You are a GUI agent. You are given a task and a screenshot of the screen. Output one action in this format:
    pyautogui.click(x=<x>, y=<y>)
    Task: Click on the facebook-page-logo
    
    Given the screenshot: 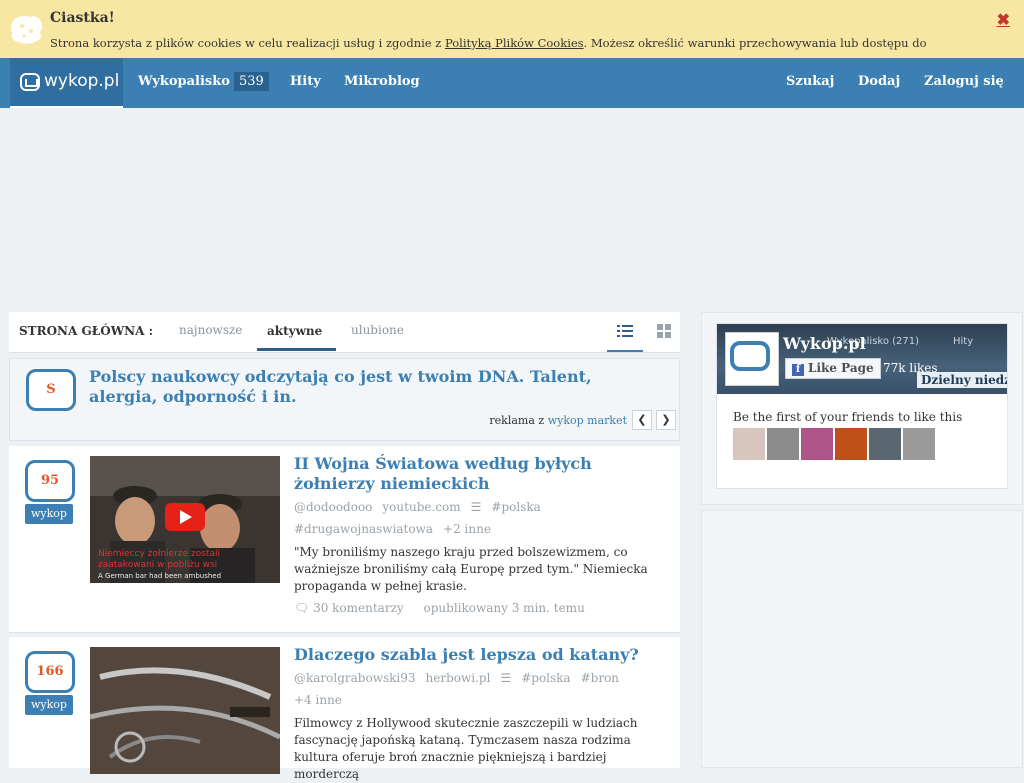 What is the action you would take?
    pyautogui.click(x=752, y=359)
    